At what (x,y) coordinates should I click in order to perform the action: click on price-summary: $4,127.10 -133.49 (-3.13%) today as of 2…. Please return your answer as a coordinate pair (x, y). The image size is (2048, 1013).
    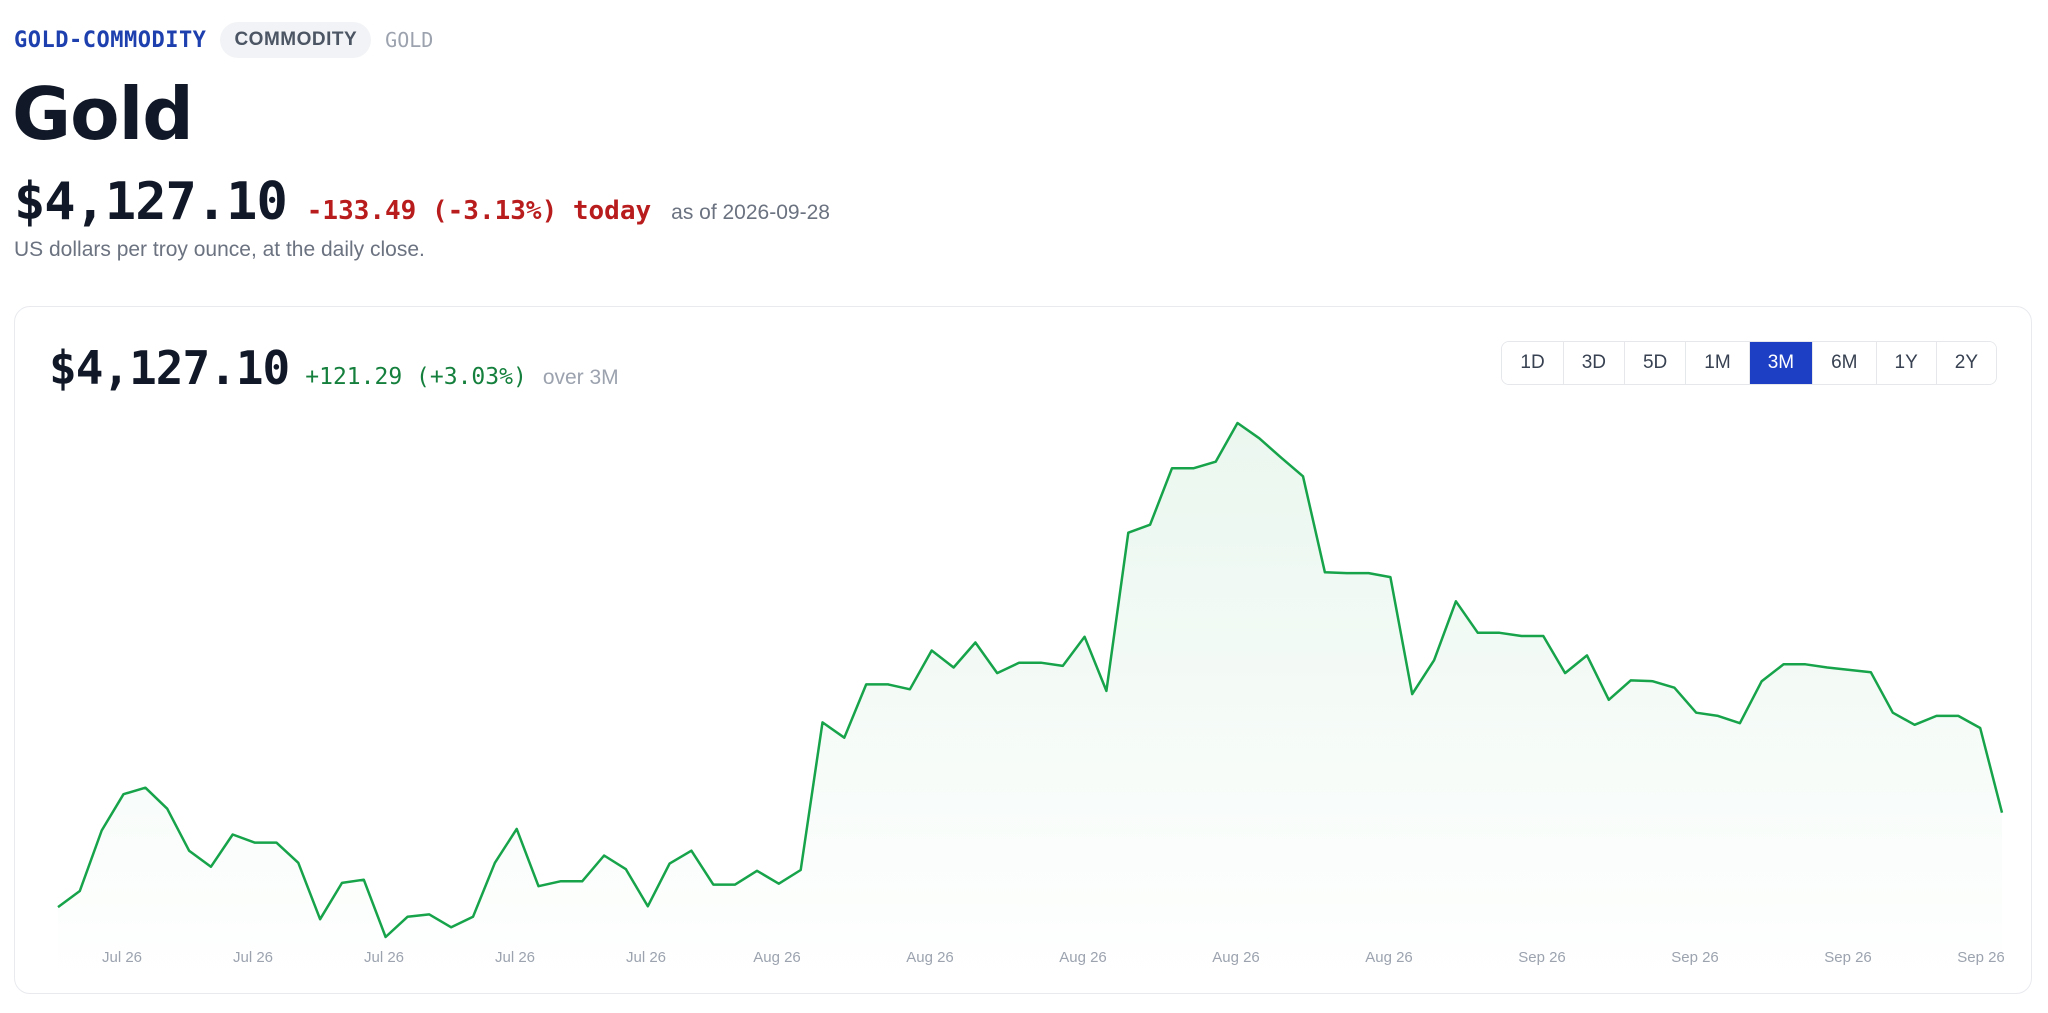
    Looking at the image, I should click on (422, 202).